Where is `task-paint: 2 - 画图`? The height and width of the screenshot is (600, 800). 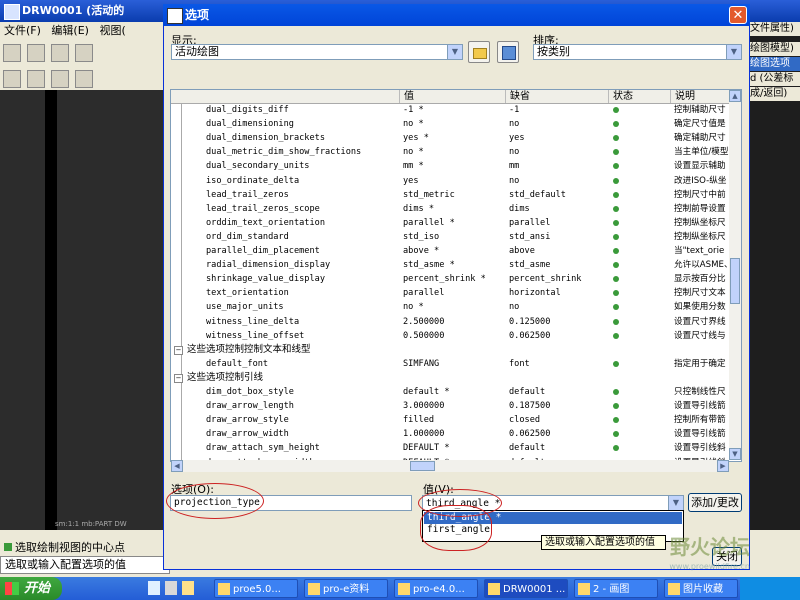 task-paint: 2 - 画图 is located at coordinates (616, 588).